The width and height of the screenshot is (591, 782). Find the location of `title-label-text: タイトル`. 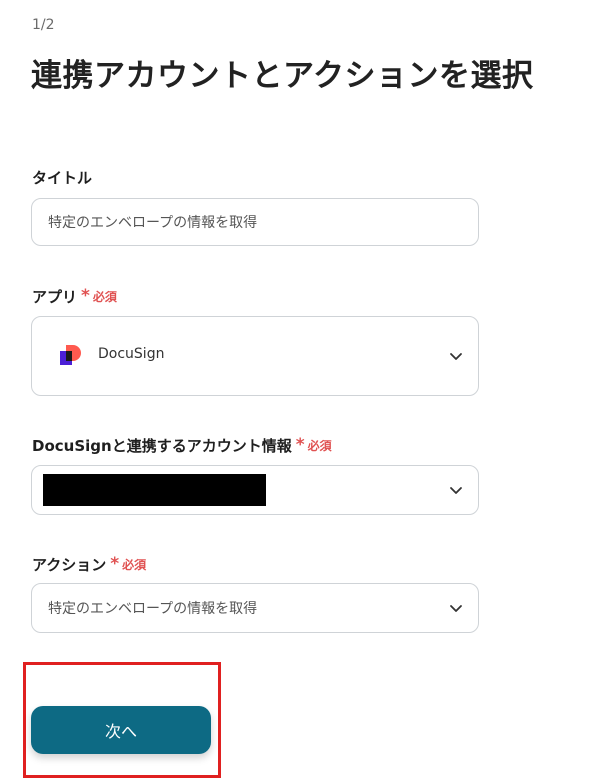

title-label-text: タイトル is located at coordinates (62, 178).